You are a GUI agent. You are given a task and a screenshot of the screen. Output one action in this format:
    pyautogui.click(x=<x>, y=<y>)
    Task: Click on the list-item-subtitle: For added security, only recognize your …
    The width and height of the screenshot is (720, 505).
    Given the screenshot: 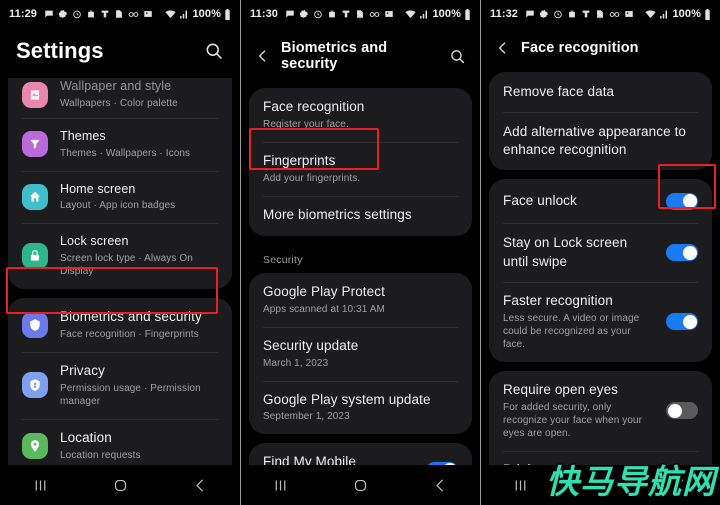 What is the action you would take?
    pyautogui.click(x=573, y=420)
    